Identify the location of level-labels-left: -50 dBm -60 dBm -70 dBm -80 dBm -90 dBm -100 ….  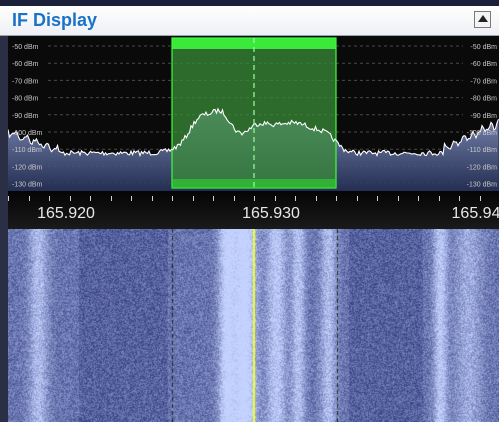
(27, 116).